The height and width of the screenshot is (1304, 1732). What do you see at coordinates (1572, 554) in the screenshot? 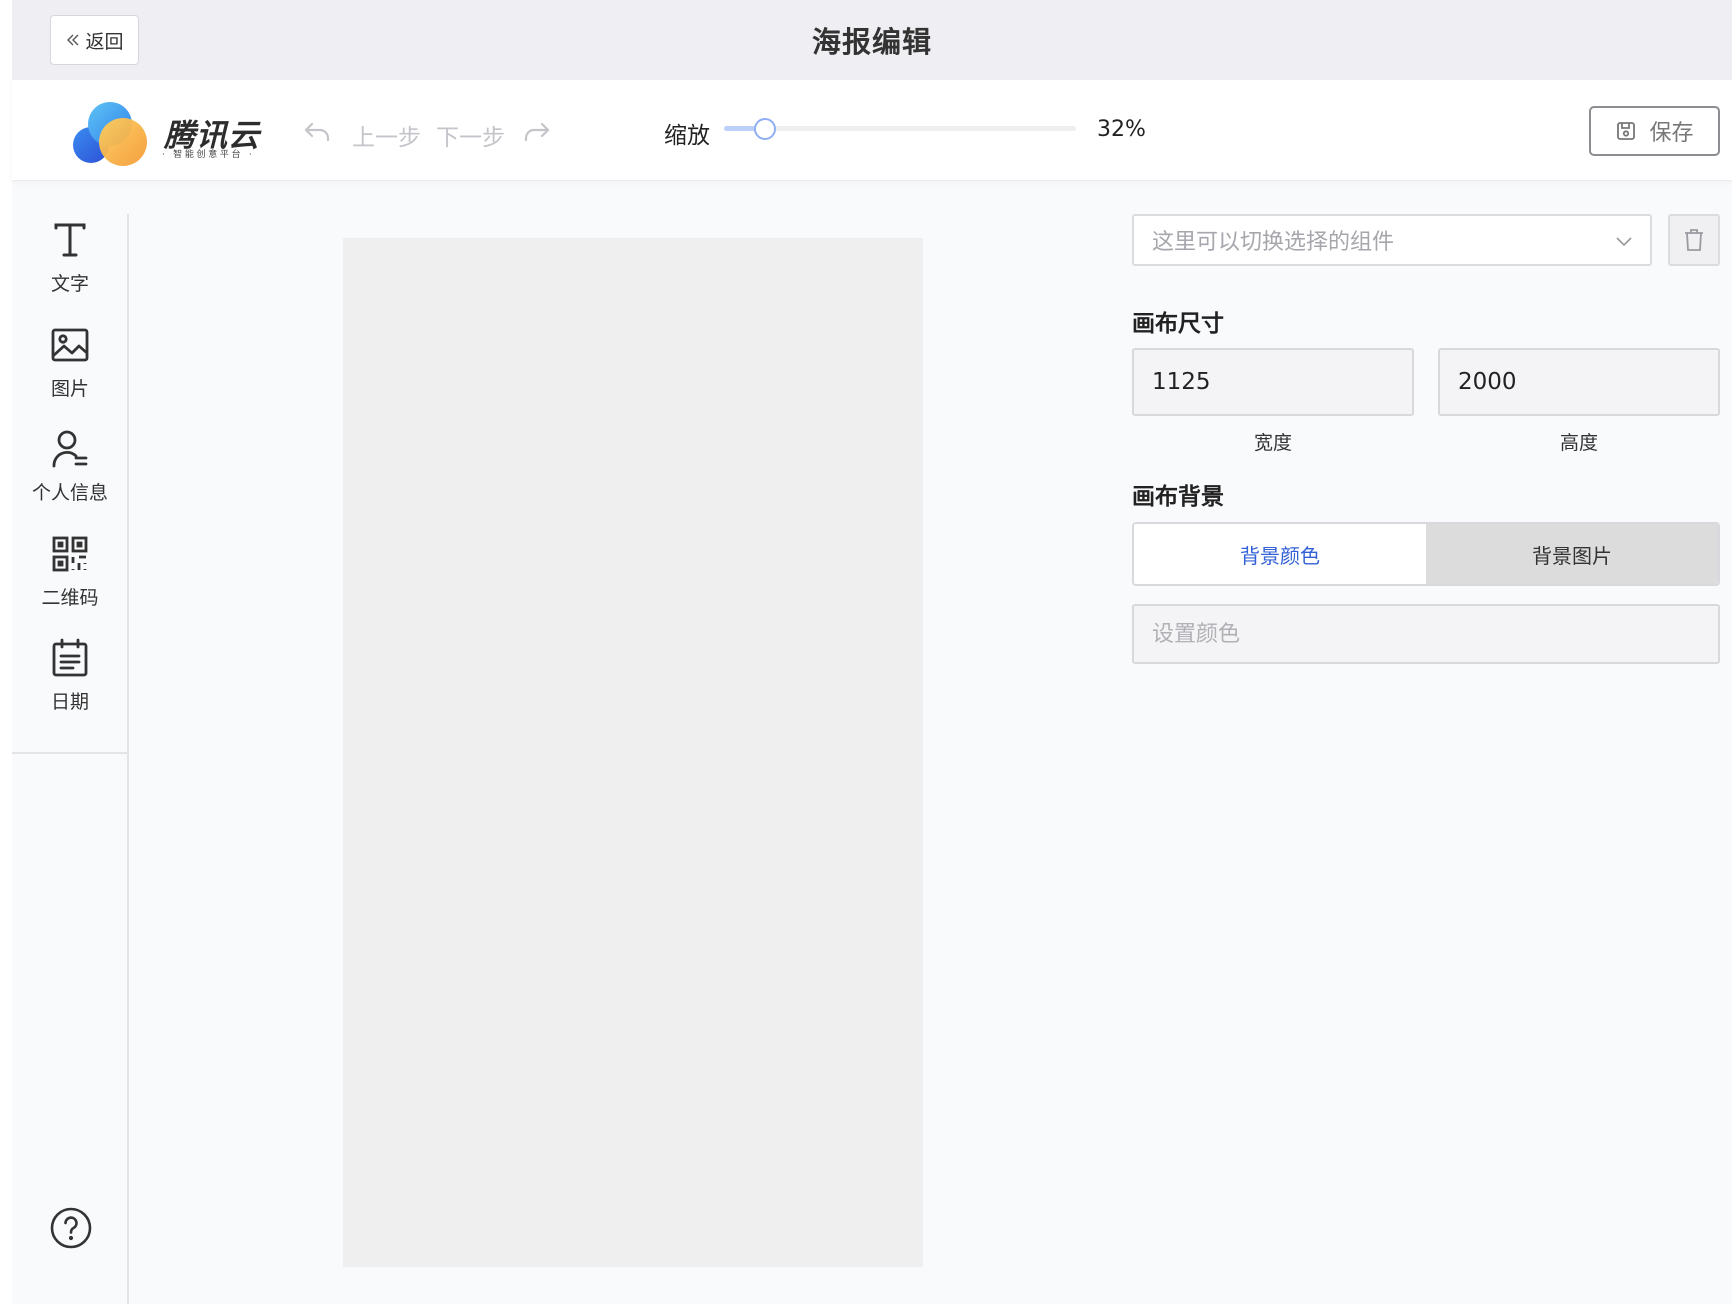
I see `tab-background-image: 背景图片` at bounding box center [1572, 554].